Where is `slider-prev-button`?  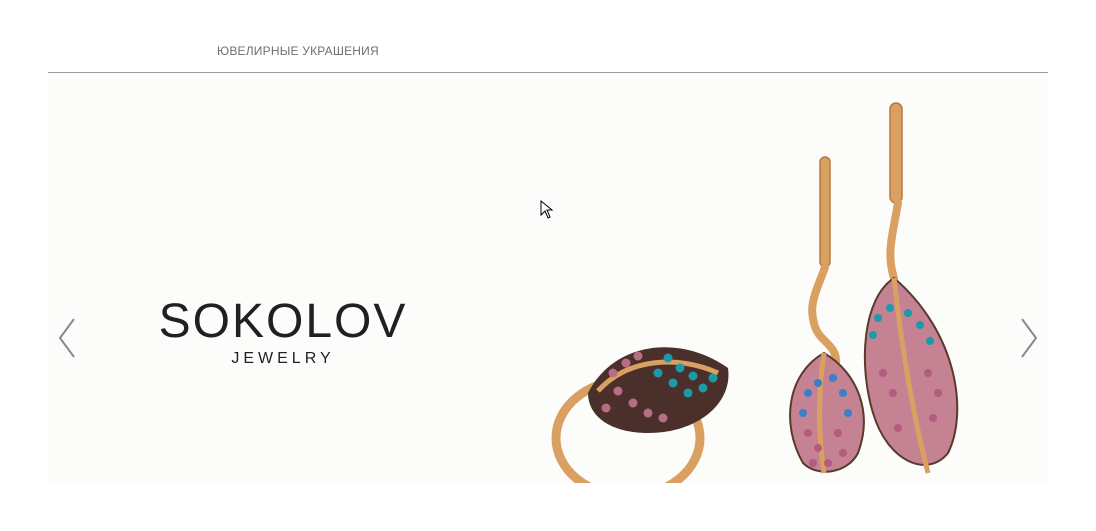
slider-prev-button is located at coordinates (67, 338).